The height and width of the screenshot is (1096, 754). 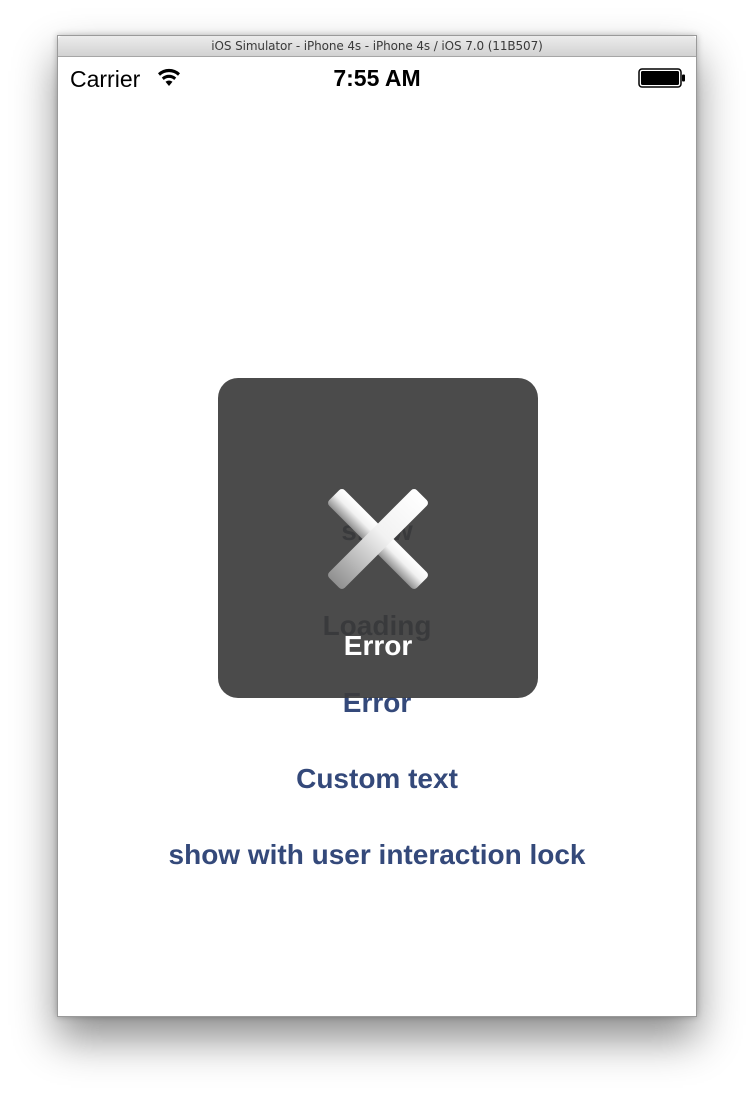 What do you see at coordinates (377, 855) in the screenshot?
I see `show-with-lock-button: show with user interaction lock` at bounding box center [377, 855].